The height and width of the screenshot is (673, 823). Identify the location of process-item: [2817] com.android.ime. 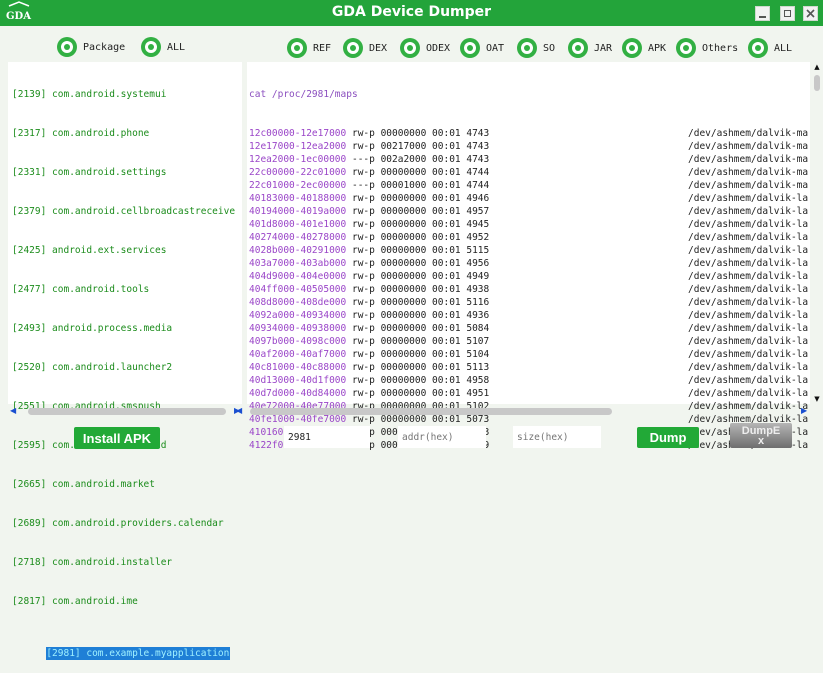
(123, 601).